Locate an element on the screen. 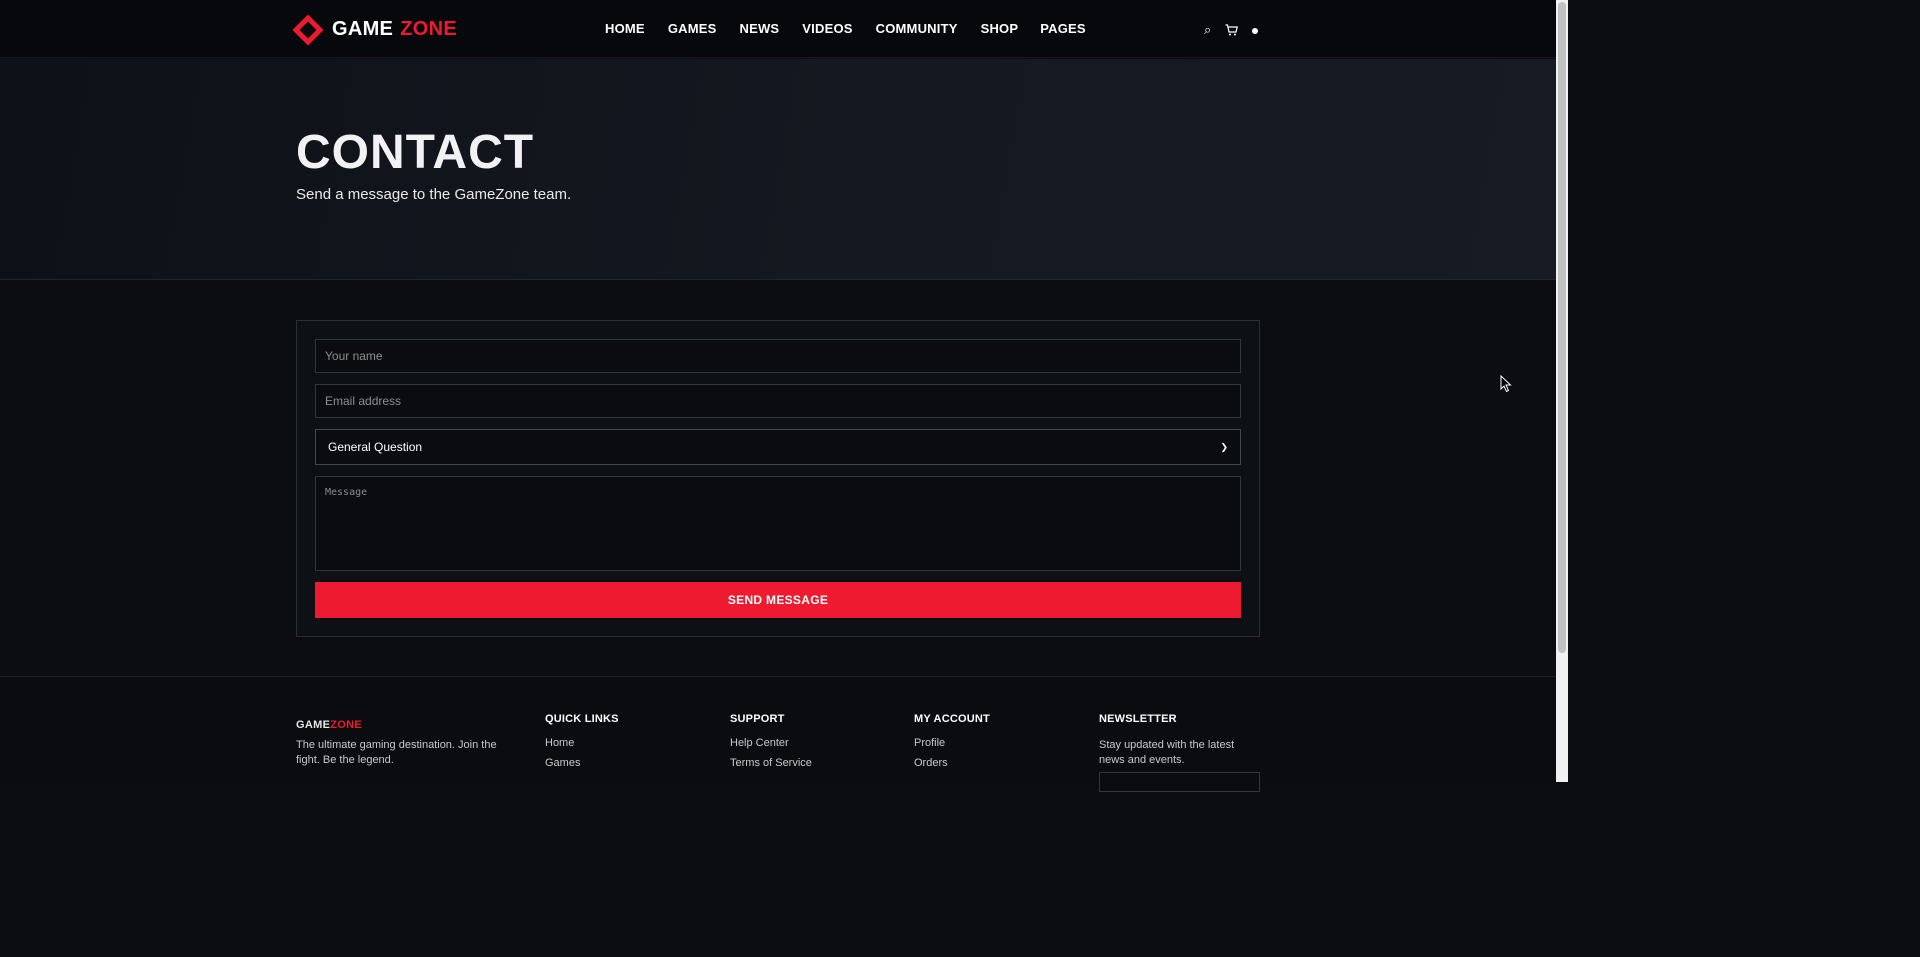 The height and width of the screenshot is (957, 1920). nav-pages: PAGES is located at coordinates (1063, 28).